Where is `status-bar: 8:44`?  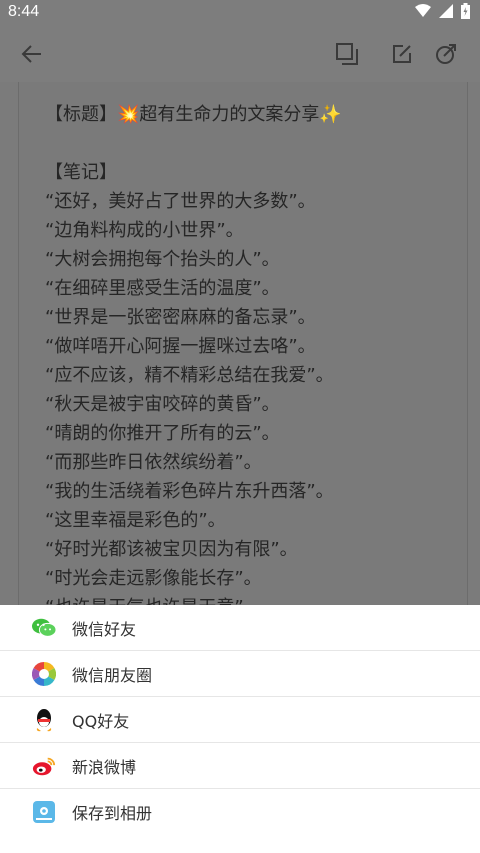
status-bar: 8:44 is located at coordinates (240, 13).